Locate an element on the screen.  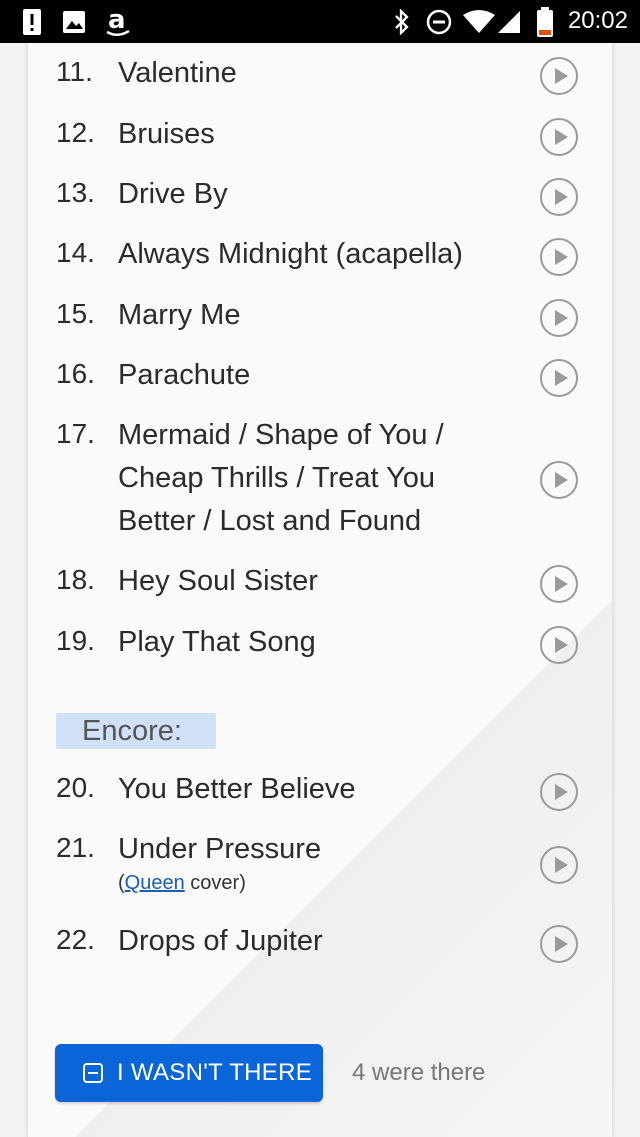
song-title: Hey Soul Sister is located at coordinates (308, 581).